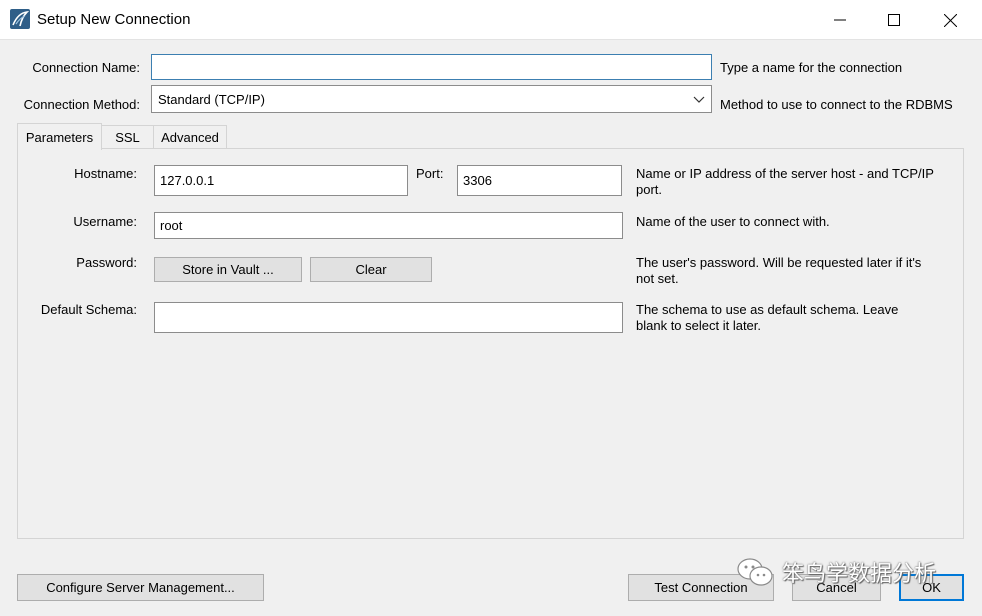 This screenshot has width=982, height=616. What do you see at coordinates (106, 262) in the screenshot?
I see `password-label: Password:` at bounding box center [106, 262].